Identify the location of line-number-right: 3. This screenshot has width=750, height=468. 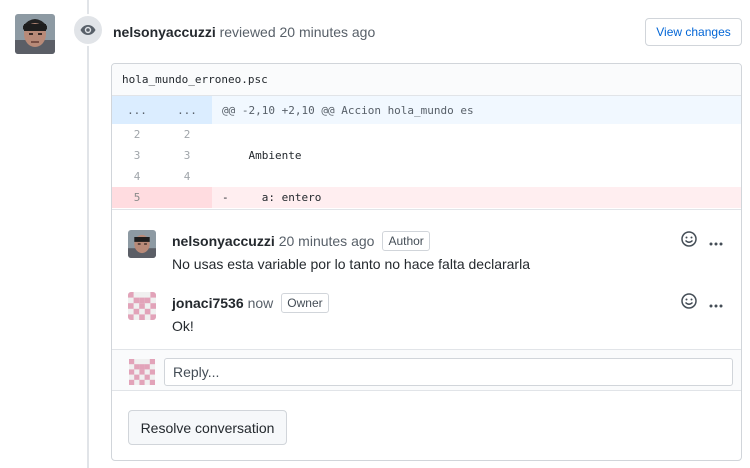
(187, 155).